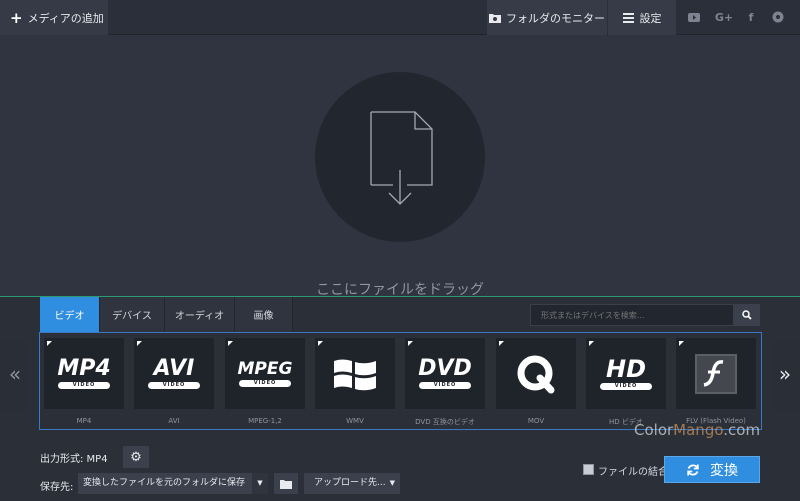 The width and height of the screenshot is (800, 501). What do you see at coordinates (724, 17) in the screenshot?
I see `google-plus-icon: G+` at bounding box center [724, 17].